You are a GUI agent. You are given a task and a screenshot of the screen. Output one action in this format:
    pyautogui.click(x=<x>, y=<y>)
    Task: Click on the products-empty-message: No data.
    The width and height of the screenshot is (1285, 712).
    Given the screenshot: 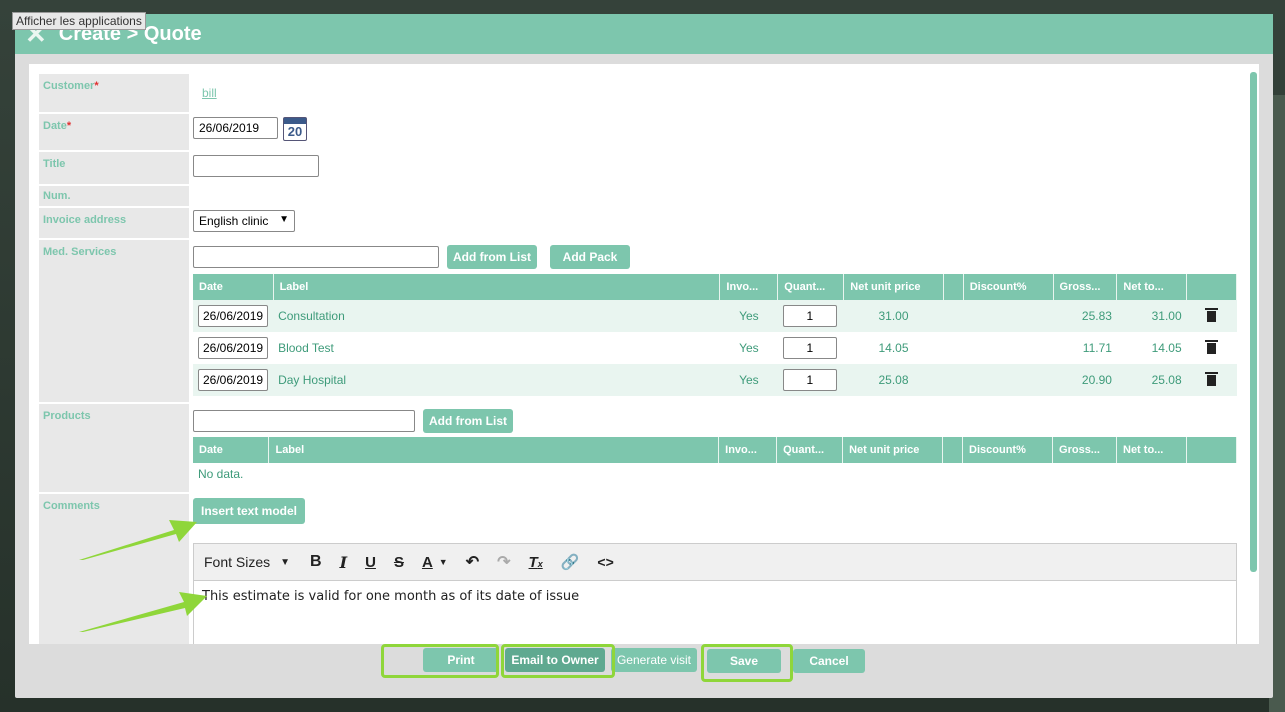 What is the action you would take?
    pyautogui.click(x=715, y=474)
    